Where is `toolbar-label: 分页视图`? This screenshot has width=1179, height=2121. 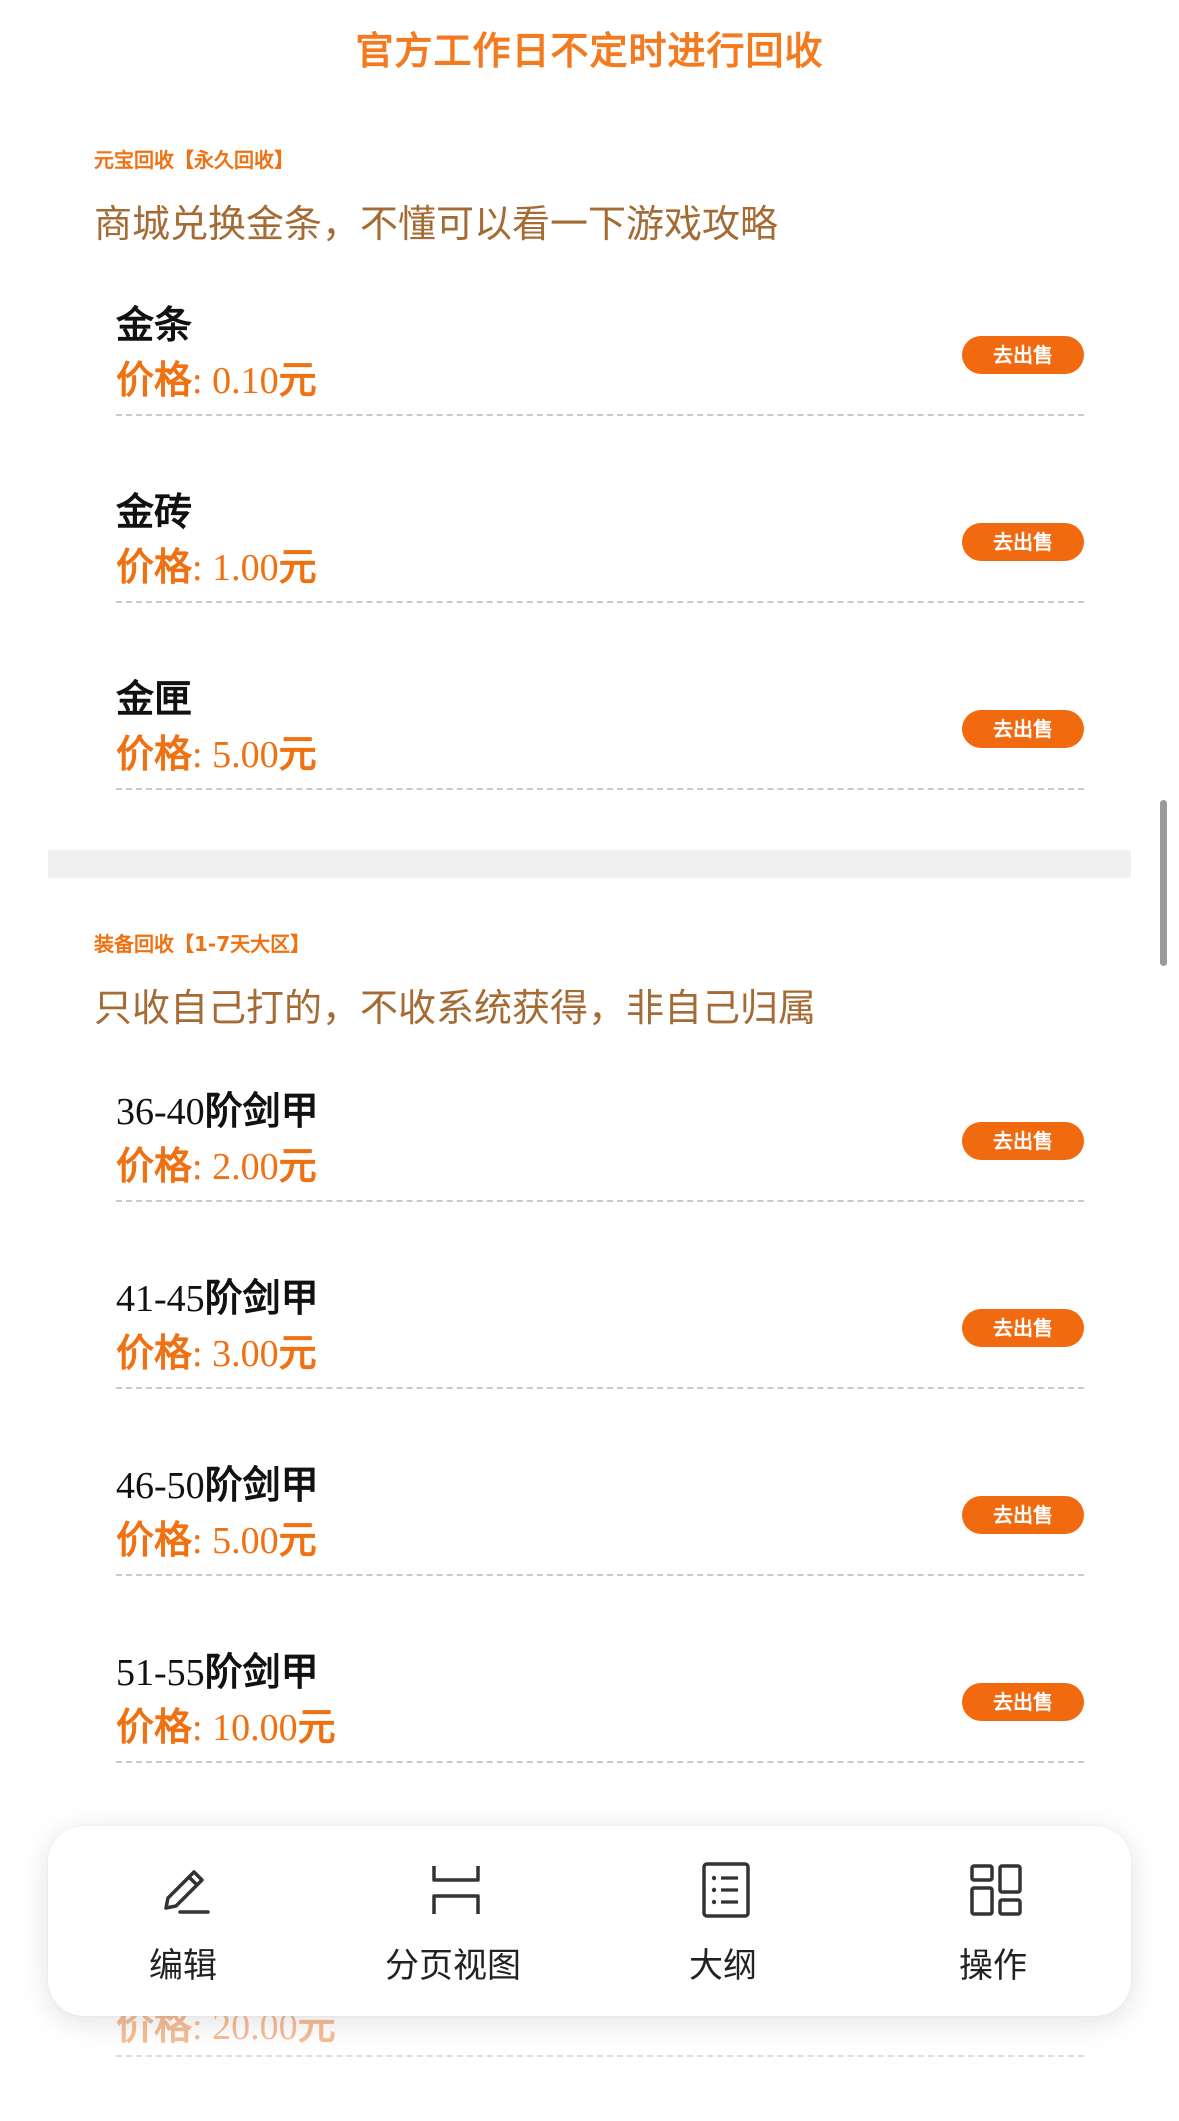
toolbar-label: 分页视图 is located at coordinates (453, 1966).